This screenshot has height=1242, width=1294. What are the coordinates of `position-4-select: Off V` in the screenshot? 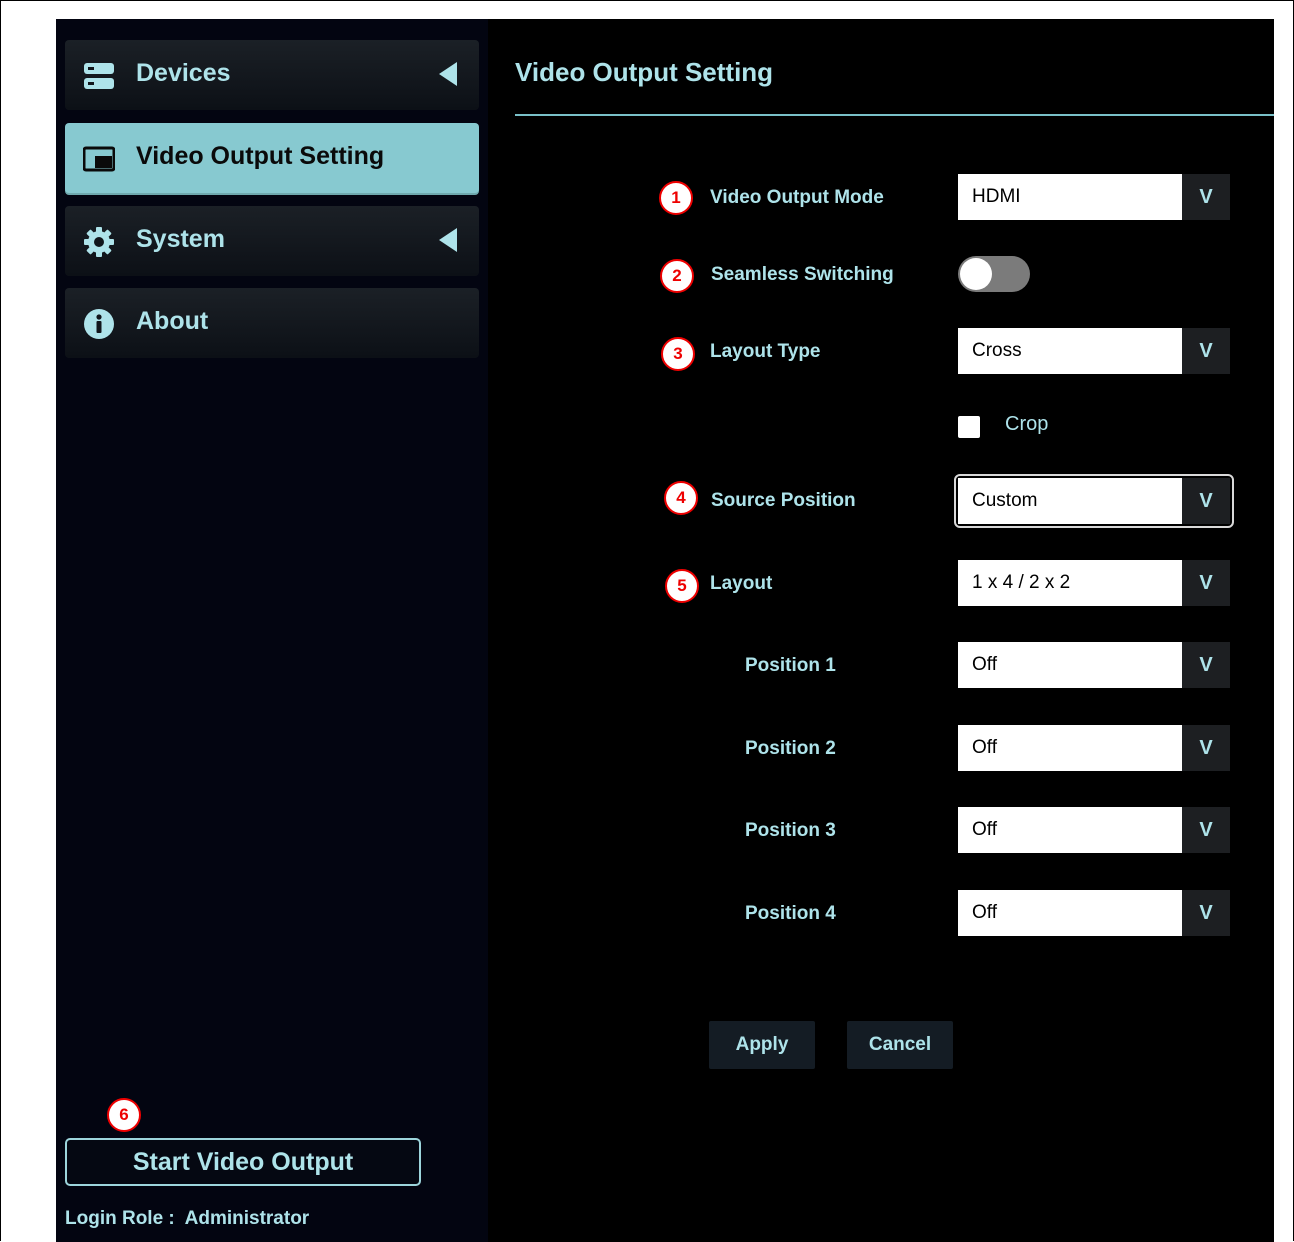 It's located at (1094, 913).